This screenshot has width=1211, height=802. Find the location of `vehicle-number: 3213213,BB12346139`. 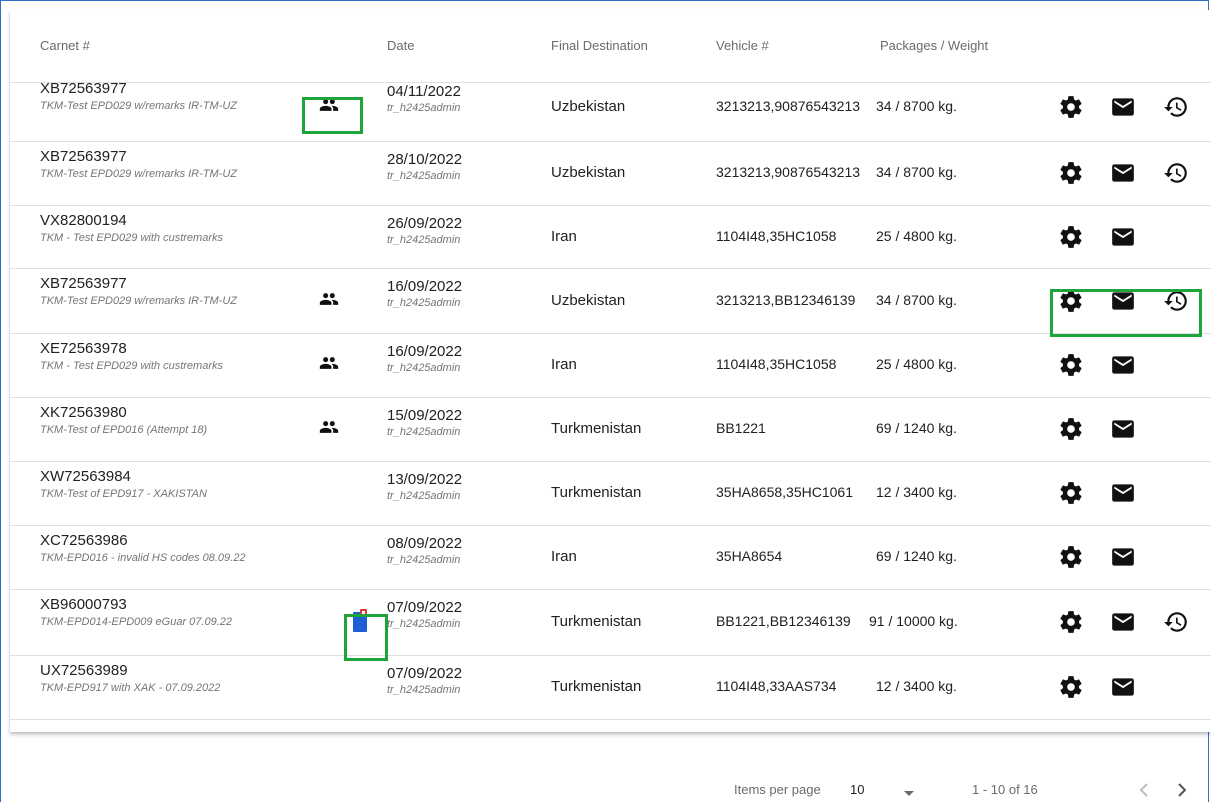

vehicle-number: 3213213,BB12346139 is located at coordinates (786, 300).